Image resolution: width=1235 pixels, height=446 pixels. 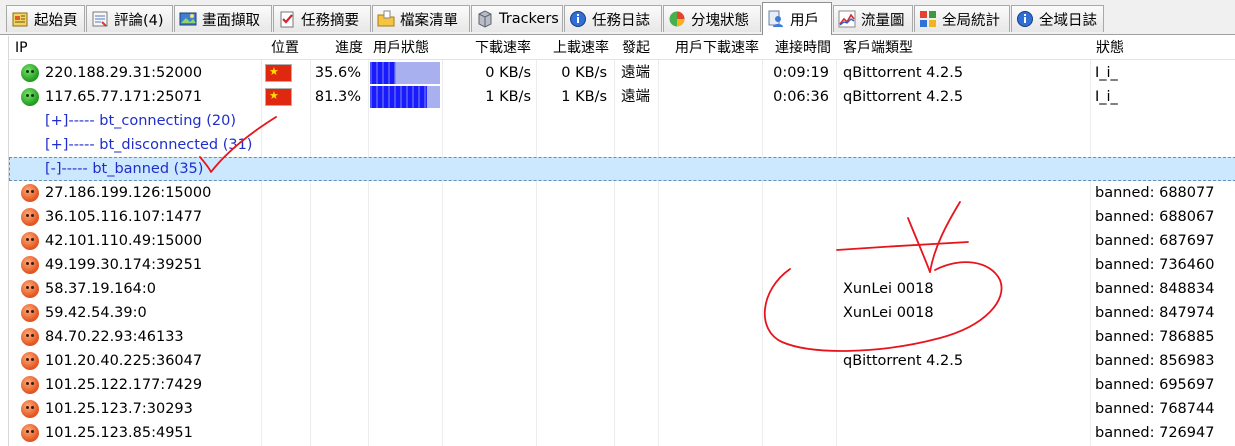 I want to click on peer-status: I_i_, so click(x=1106, y=73).